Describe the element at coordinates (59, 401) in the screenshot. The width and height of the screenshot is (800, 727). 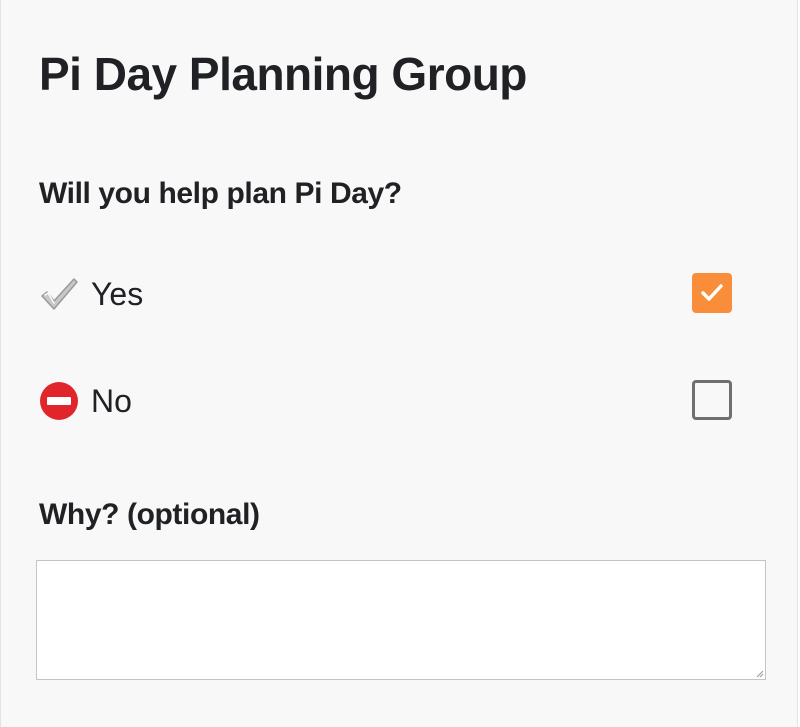
I see `no-entry-icon` at that location.